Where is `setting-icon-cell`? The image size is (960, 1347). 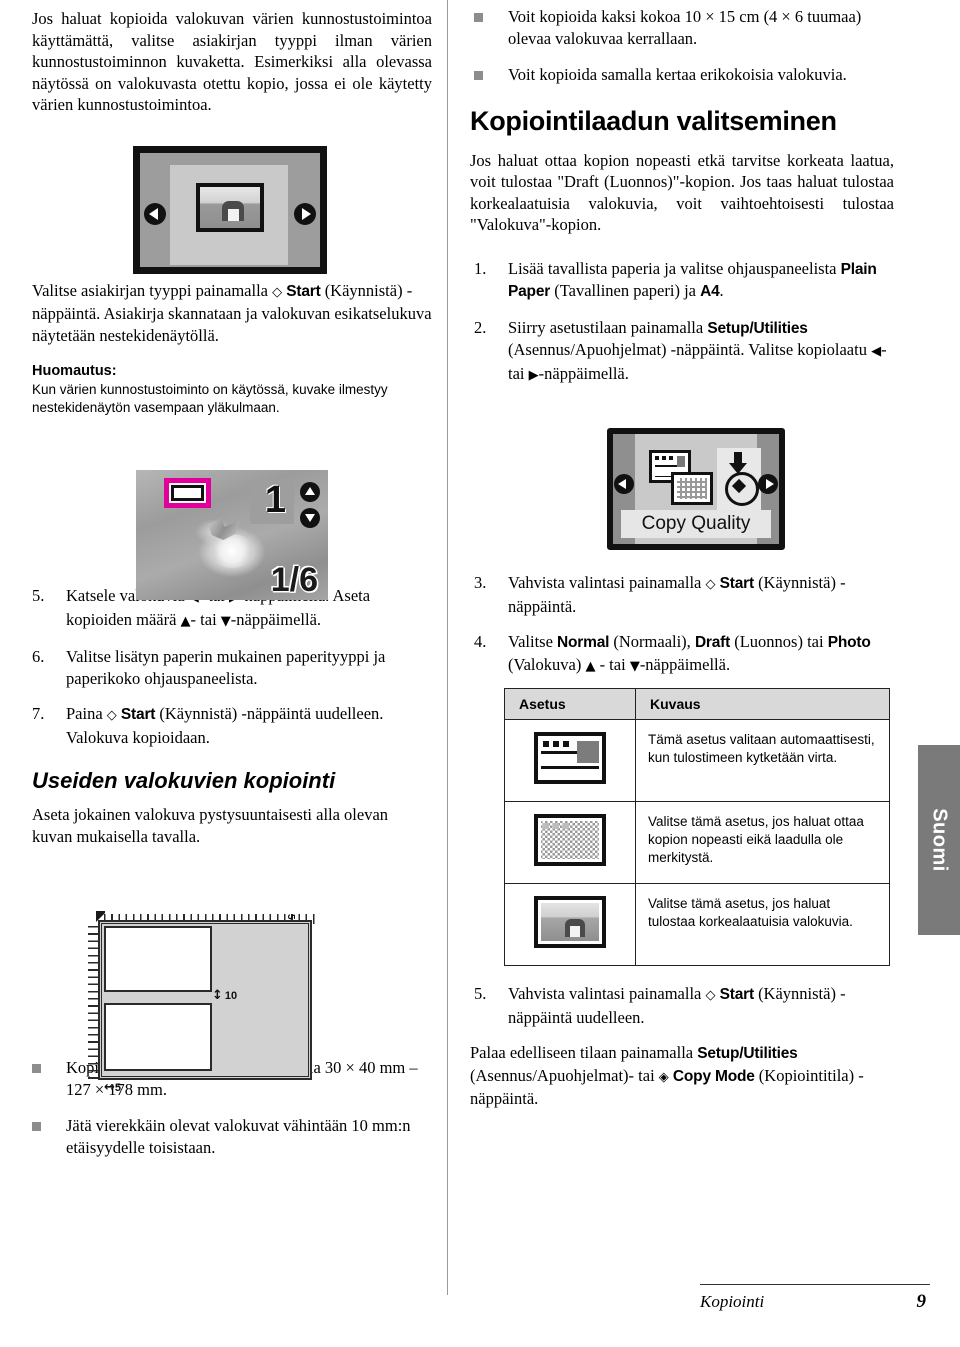 setting-icon-cell is located at coordinates (570, 924).